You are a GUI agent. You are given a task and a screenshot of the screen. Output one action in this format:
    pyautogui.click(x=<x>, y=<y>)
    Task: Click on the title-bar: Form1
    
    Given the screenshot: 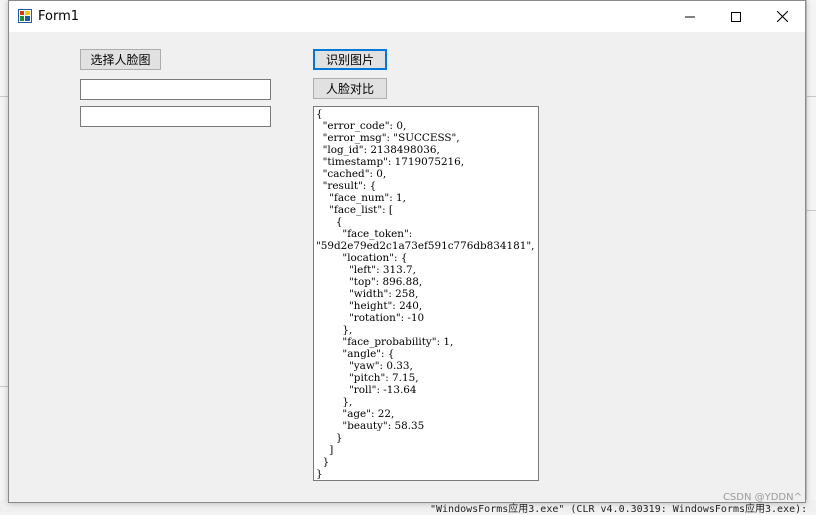 What is the action you would take?
    pyautogui.click(x=407, y=16)
    